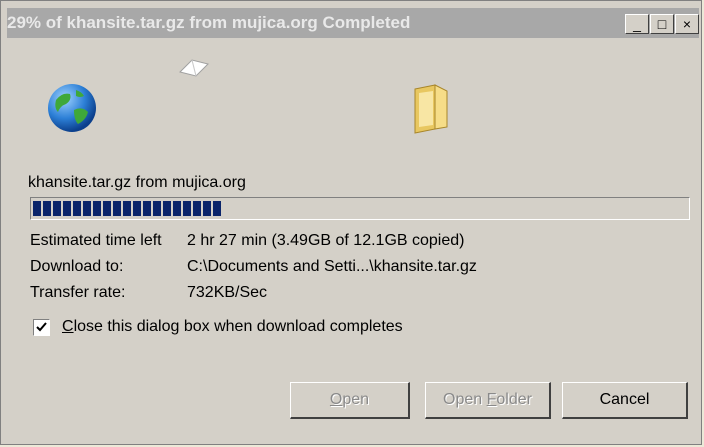 The height and width of the screenshot is (447, 704). Describe the element at coordinates (137, 182) in the screenshot. I see `download-source: khansite.tar.gz from mujica.org` at that location.